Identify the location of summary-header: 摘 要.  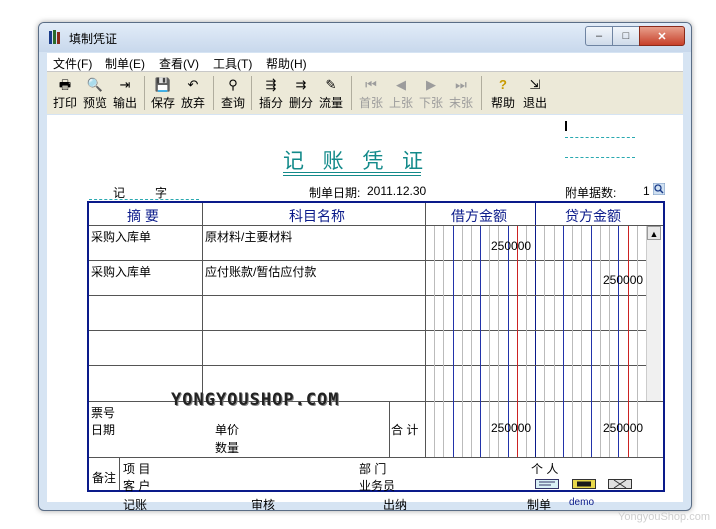
(143, 216).